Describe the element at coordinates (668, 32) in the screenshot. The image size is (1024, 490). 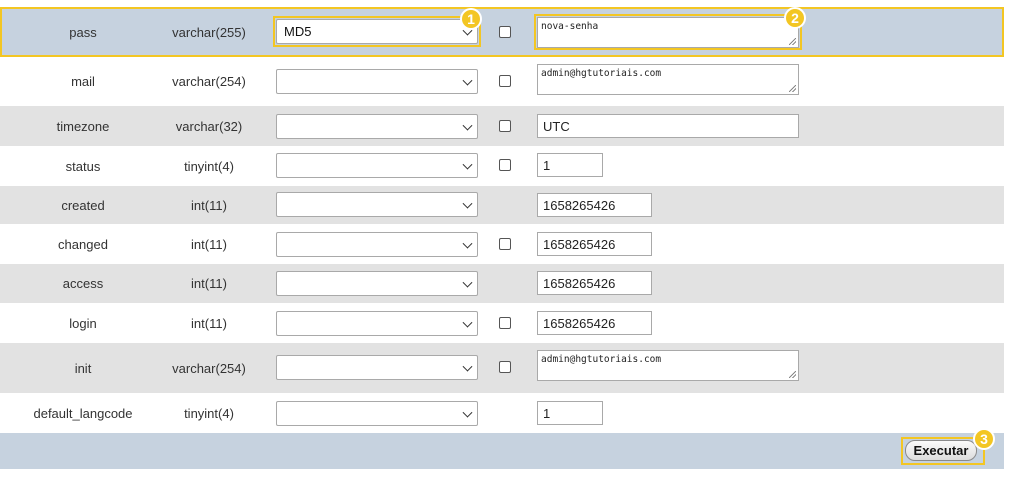
I see `value-textarea: nova-senha` at that location.